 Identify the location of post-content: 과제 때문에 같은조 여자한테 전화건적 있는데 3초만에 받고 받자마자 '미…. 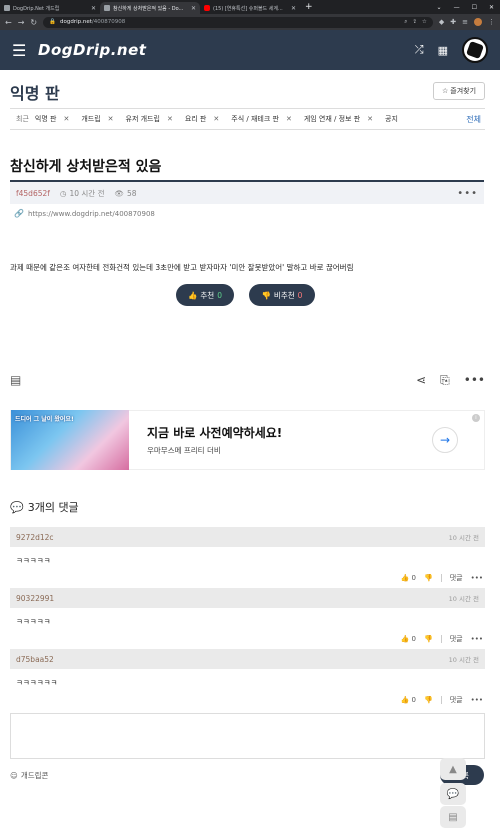
(182, 267).